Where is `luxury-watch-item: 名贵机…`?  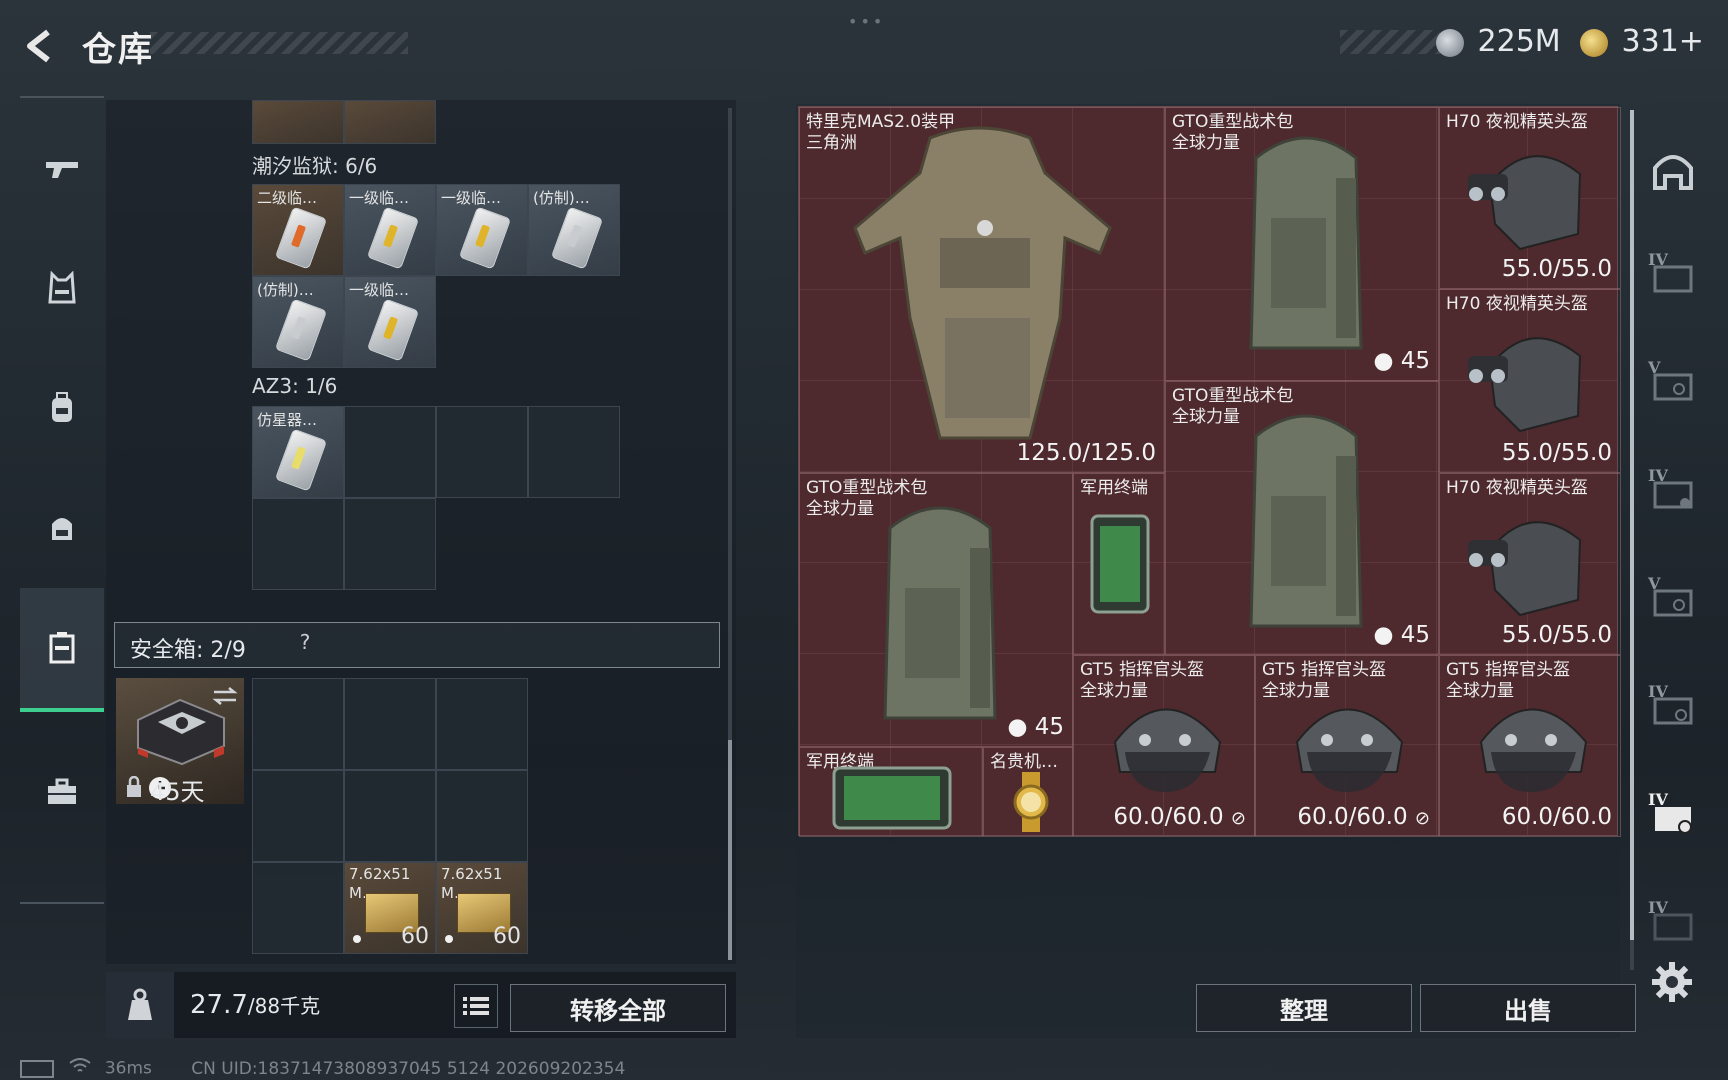
luxury-watch-item: 名贵机… is located at coordinates (1028, 792).